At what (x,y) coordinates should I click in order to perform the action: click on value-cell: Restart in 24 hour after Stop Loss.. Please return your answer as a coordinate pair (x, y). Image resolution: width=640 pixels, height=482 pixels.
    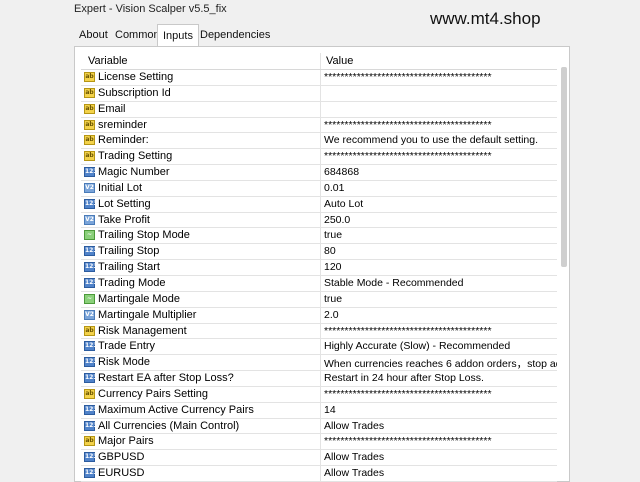
    Looking at the image, I should click on (439, 378).